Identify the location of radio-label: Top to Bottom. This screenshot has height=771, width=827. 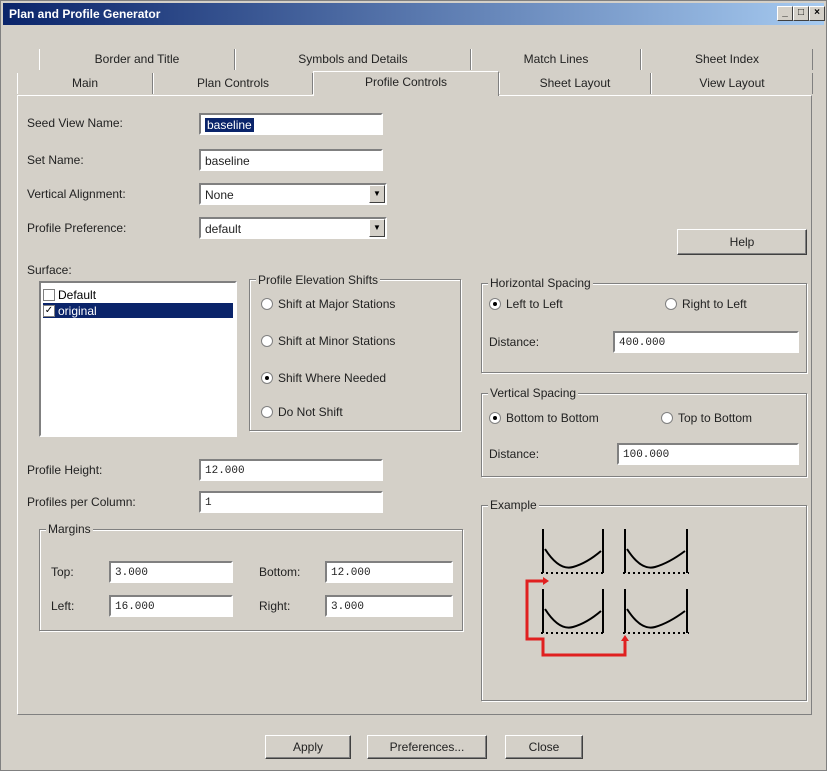
(715, 418).